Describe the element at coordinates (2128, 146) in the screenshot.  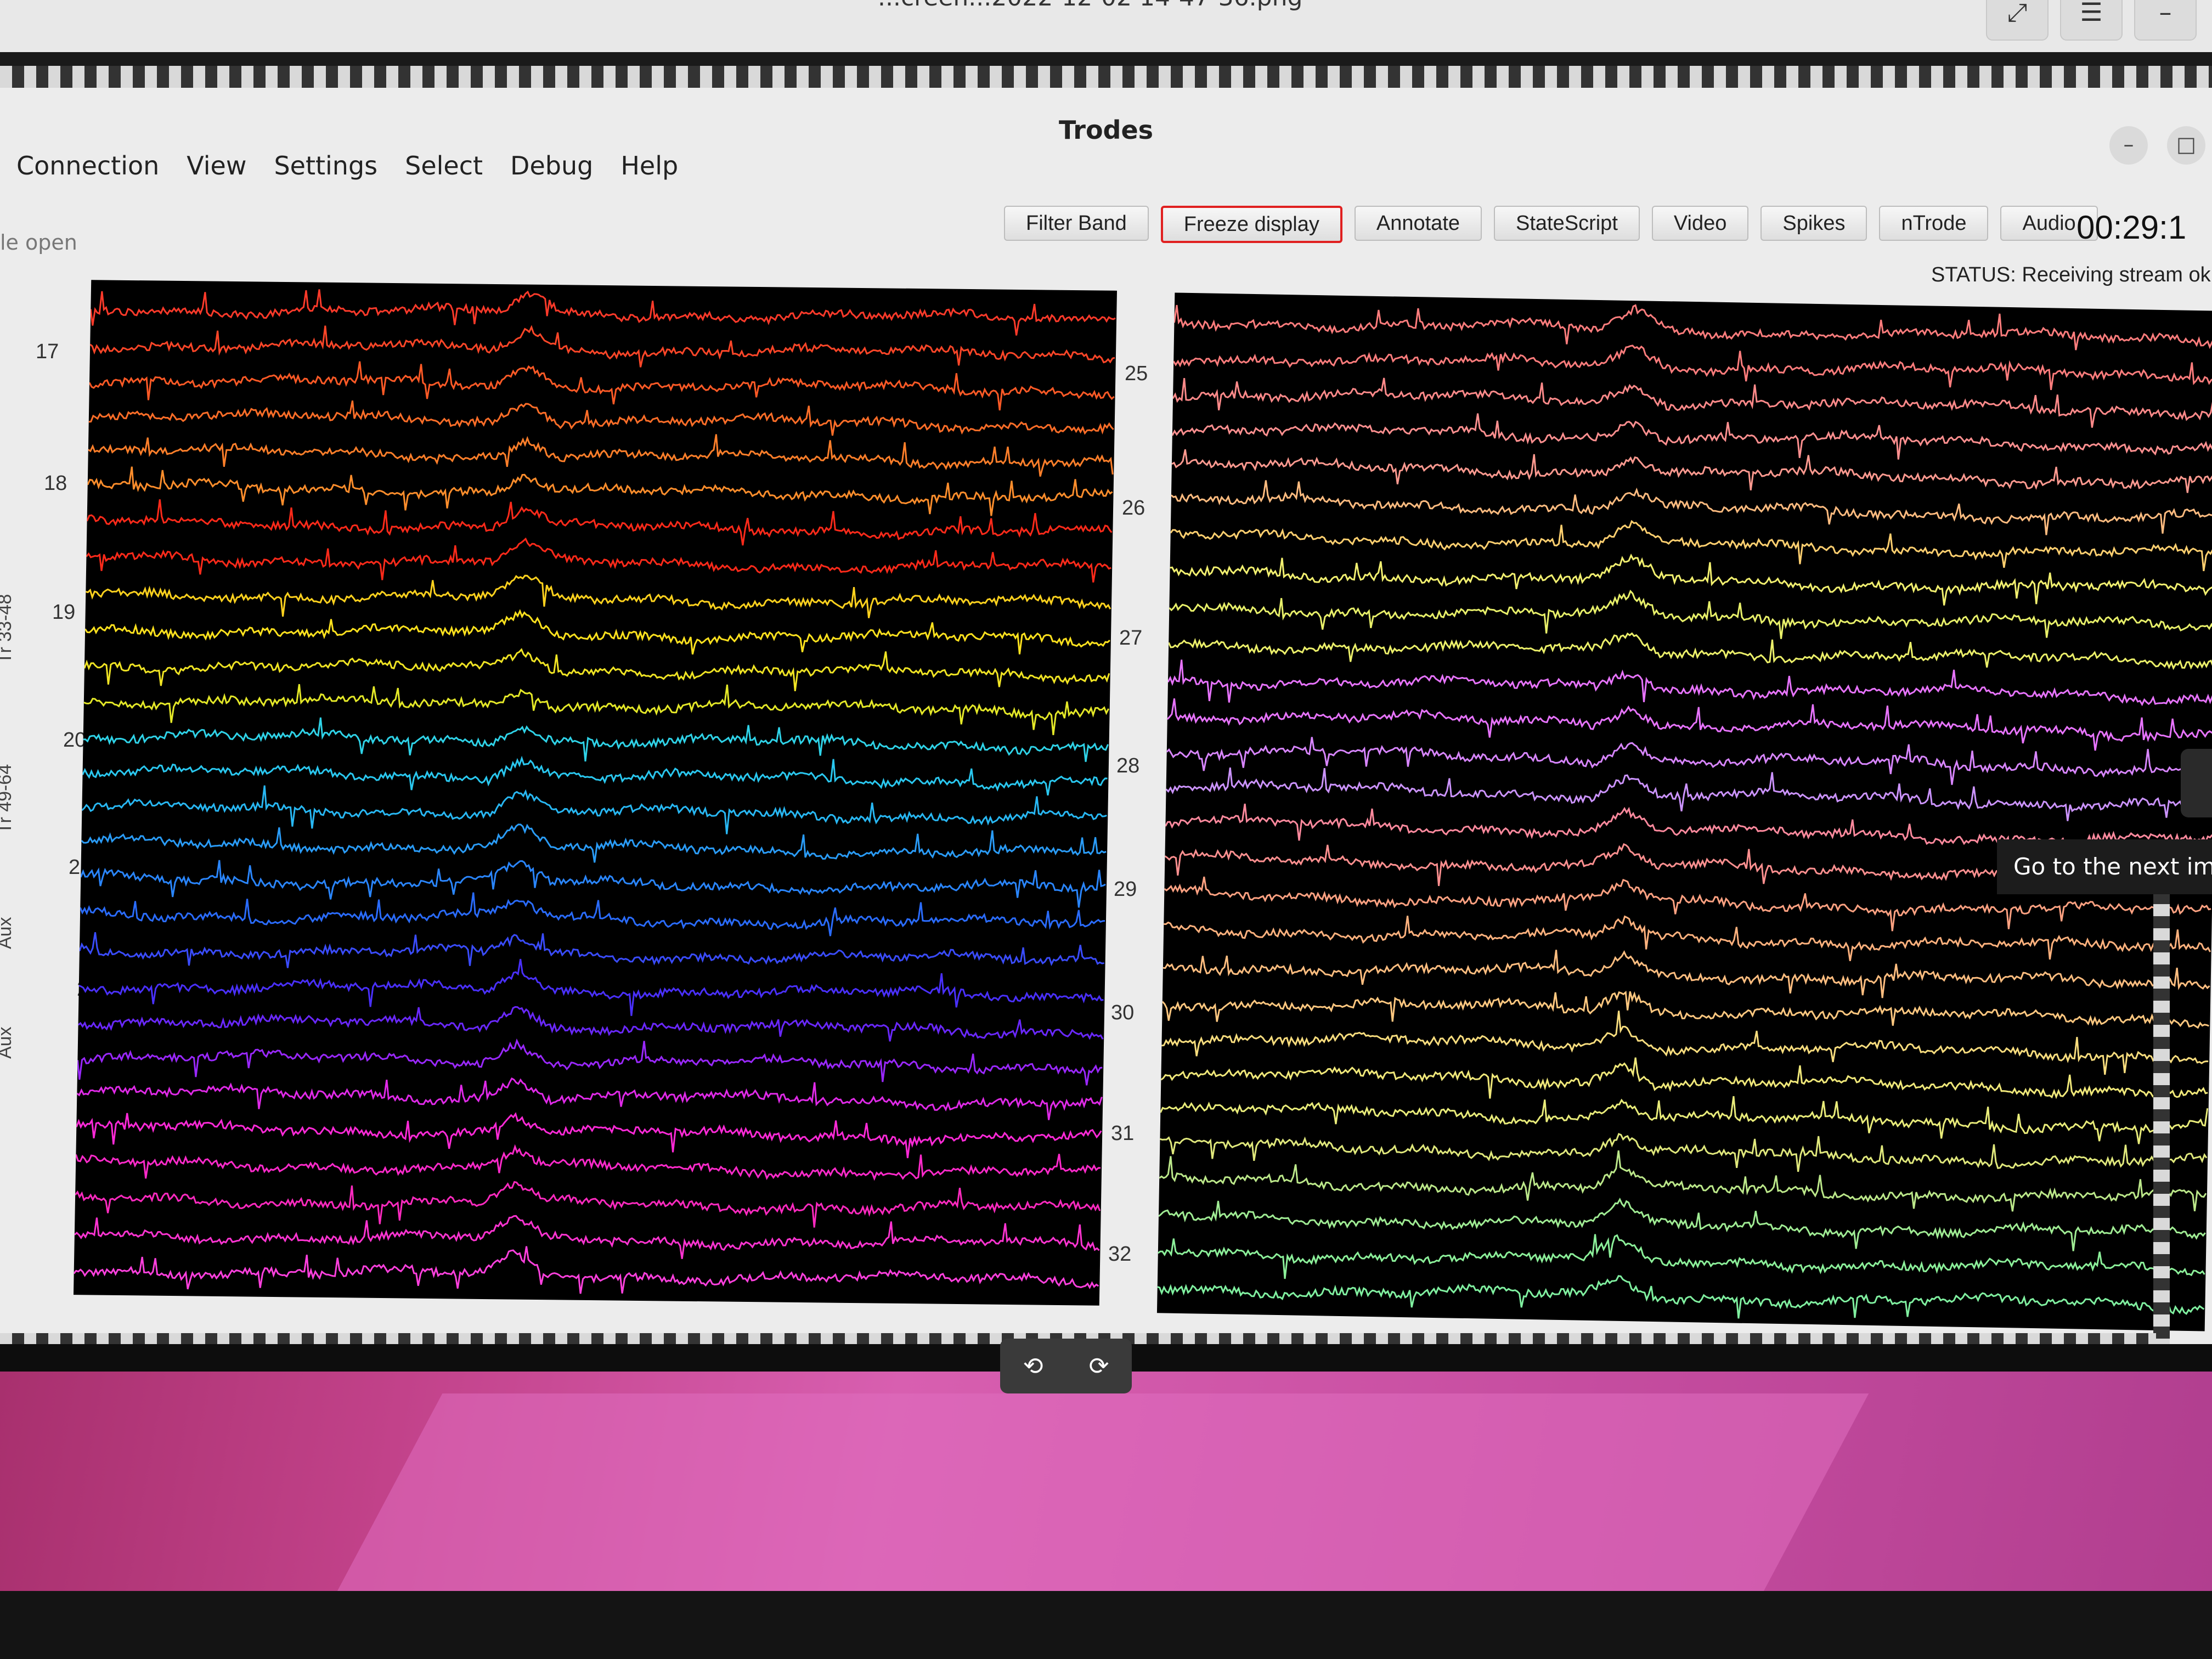
I see `minimize-button: –` at that location.